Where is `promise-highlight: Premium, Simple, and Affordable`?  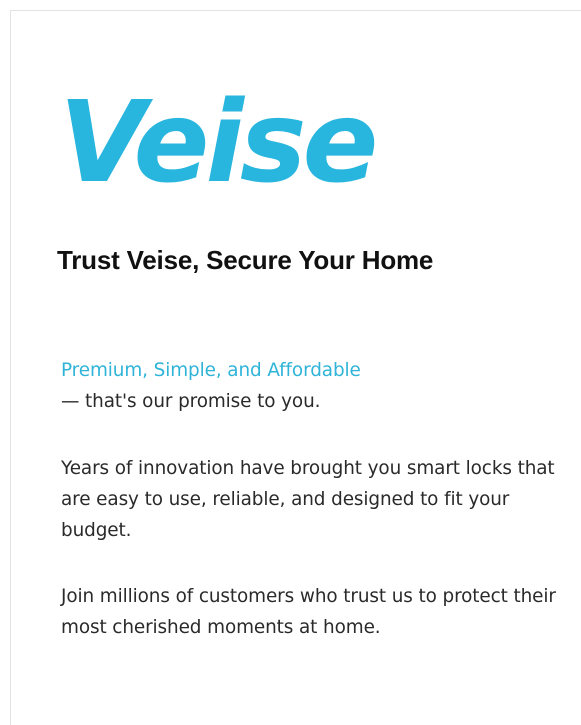
promise-highlight: Premium, Simple, and Affordable is located at coordinates (211, 370).